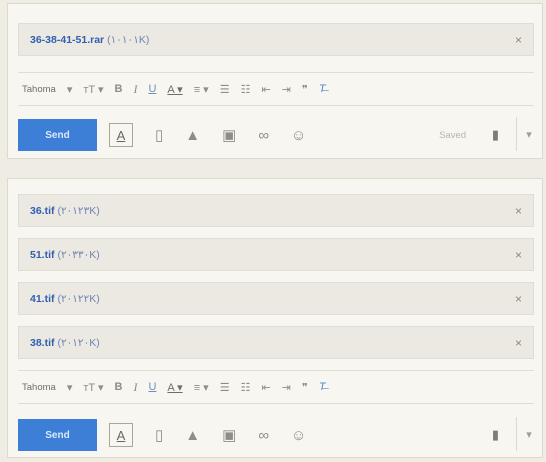 This screenshot has height=462, width=546. What do you see at coordinates (276, 210) in the screenshot?
I see `attachment-chip: 36.tif (۲۰۱۲۳K) ×` at bounding box center [276, 210].